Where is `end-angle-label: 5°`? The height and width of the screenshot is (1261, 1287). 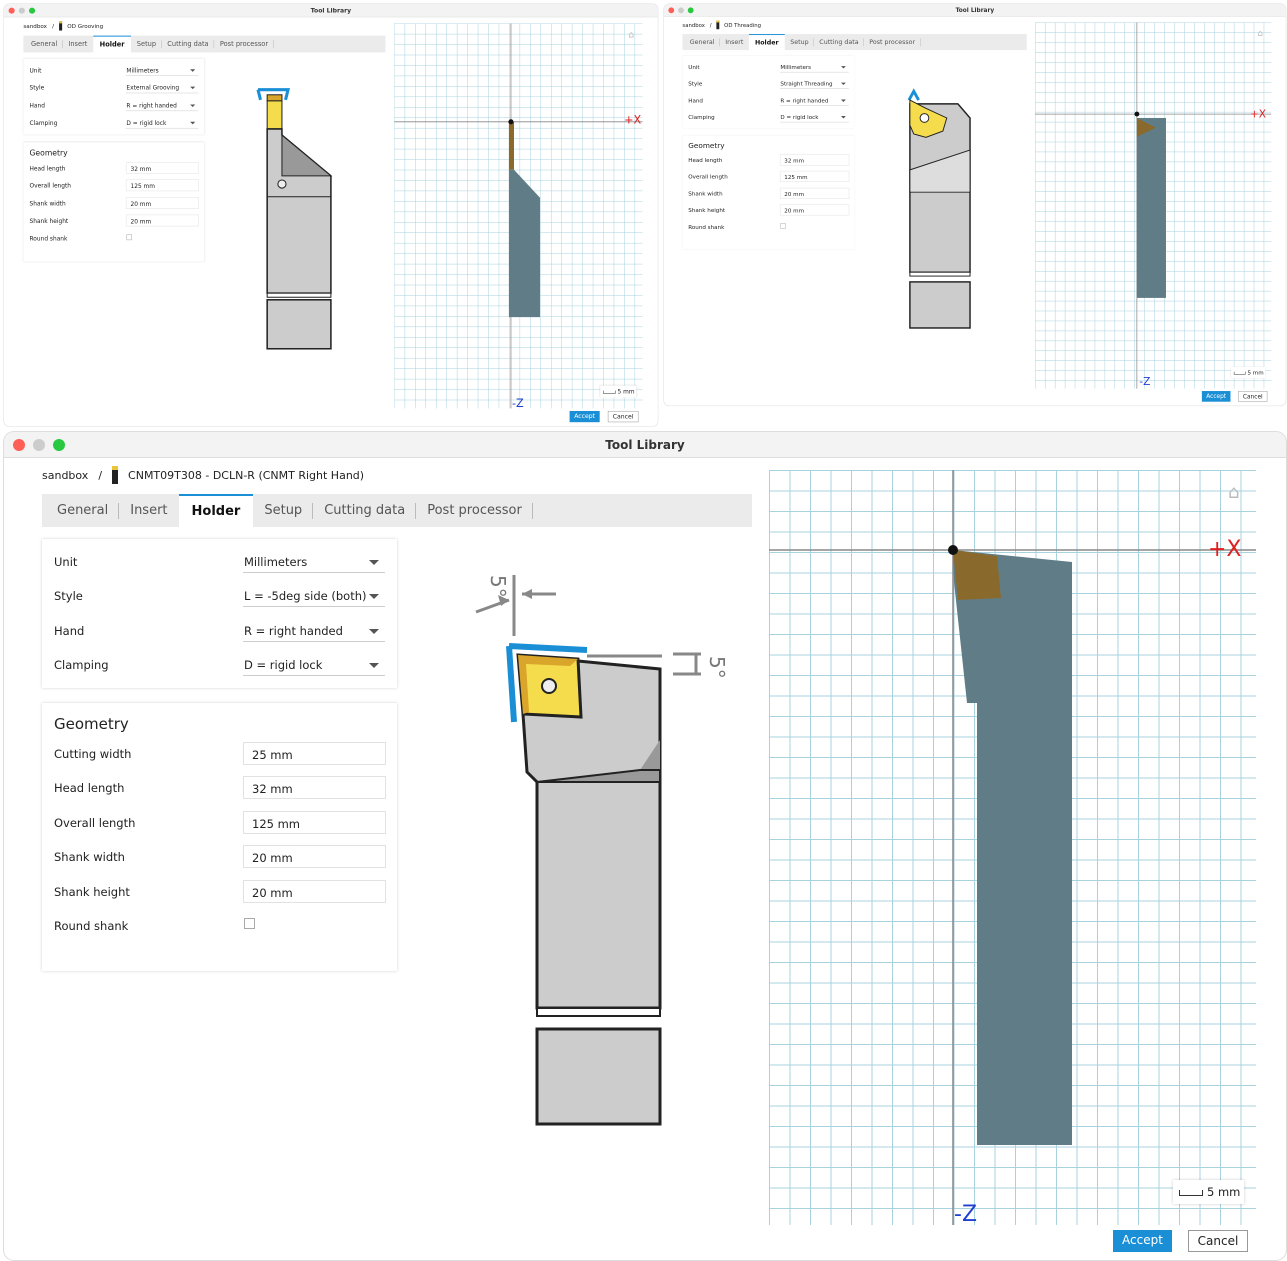
end-angle-label: 5° is located at coordinates (717, 667).